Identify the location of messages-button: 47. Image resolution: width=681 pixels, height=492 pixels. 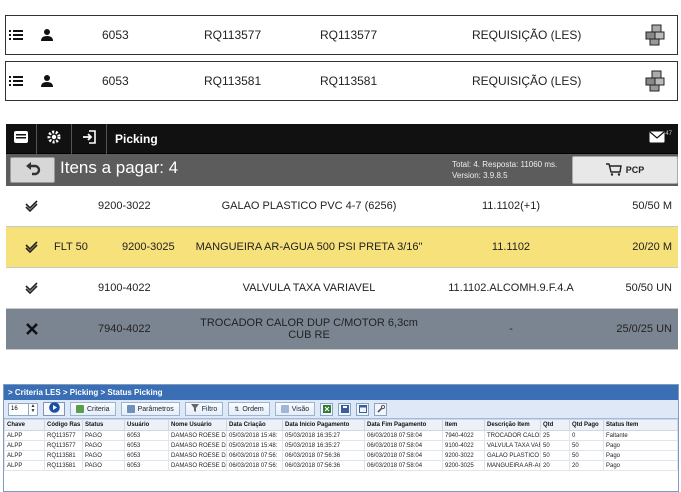
(660, 138).